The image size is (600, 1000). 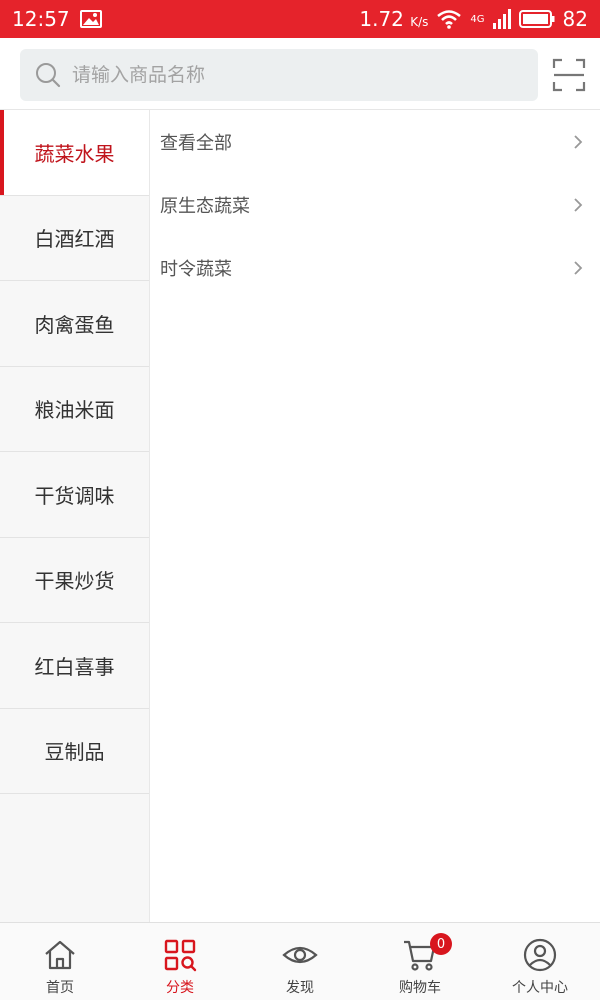 I want to click on scan-button, so click(x=569, y=75).